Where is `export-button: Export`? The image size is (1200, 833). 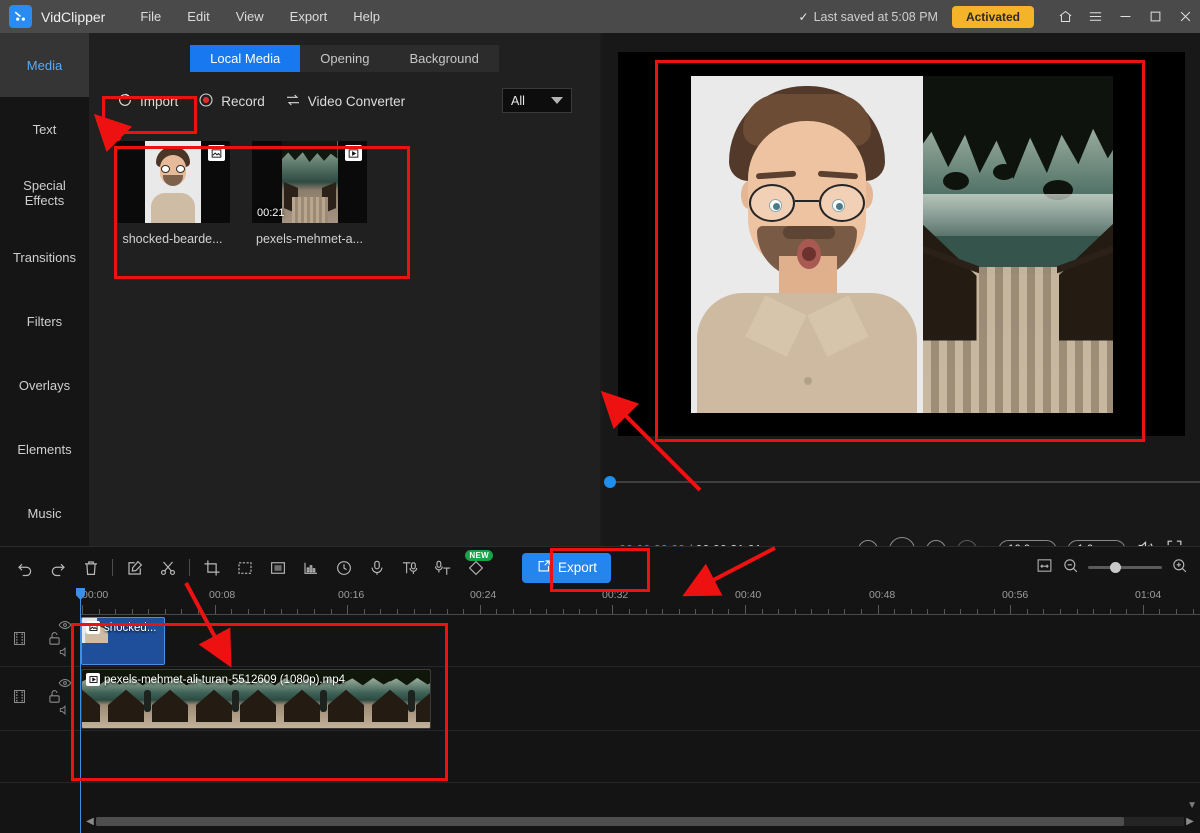
export-button: Export is located at coordinates (567, 567).